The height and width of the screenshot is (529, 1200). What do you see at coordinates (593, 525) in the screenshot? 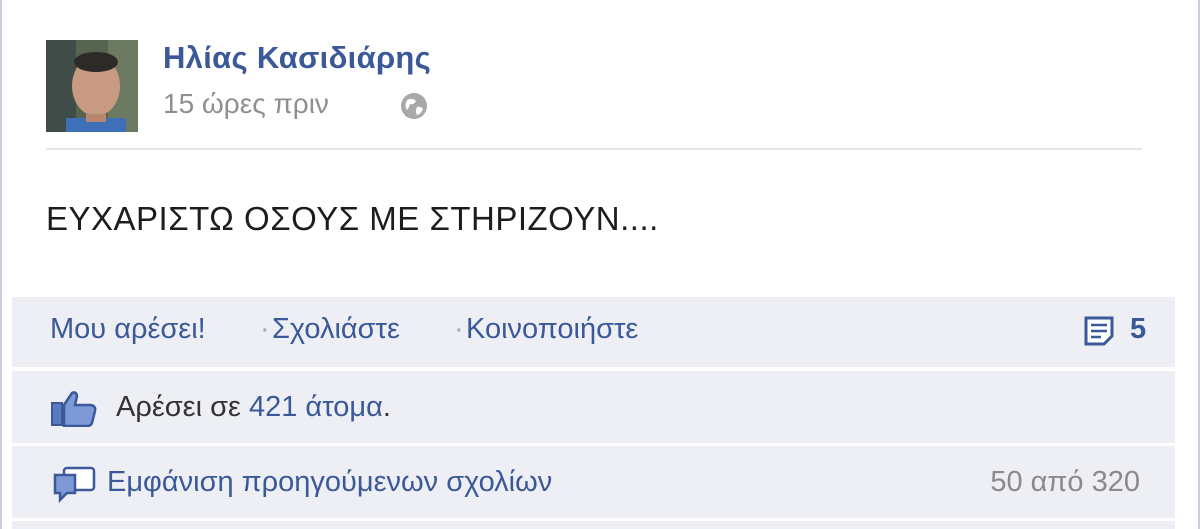
I see `bottom-strip` at bounding box center [593, 525].